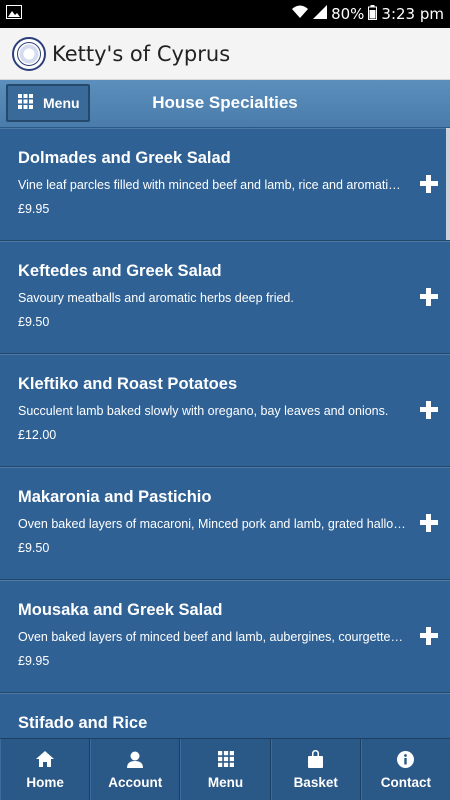  What do you see at coordinates (37, 435) in the screenshot?
I see `item-price: £12.00` at bounding box center [37, 435].